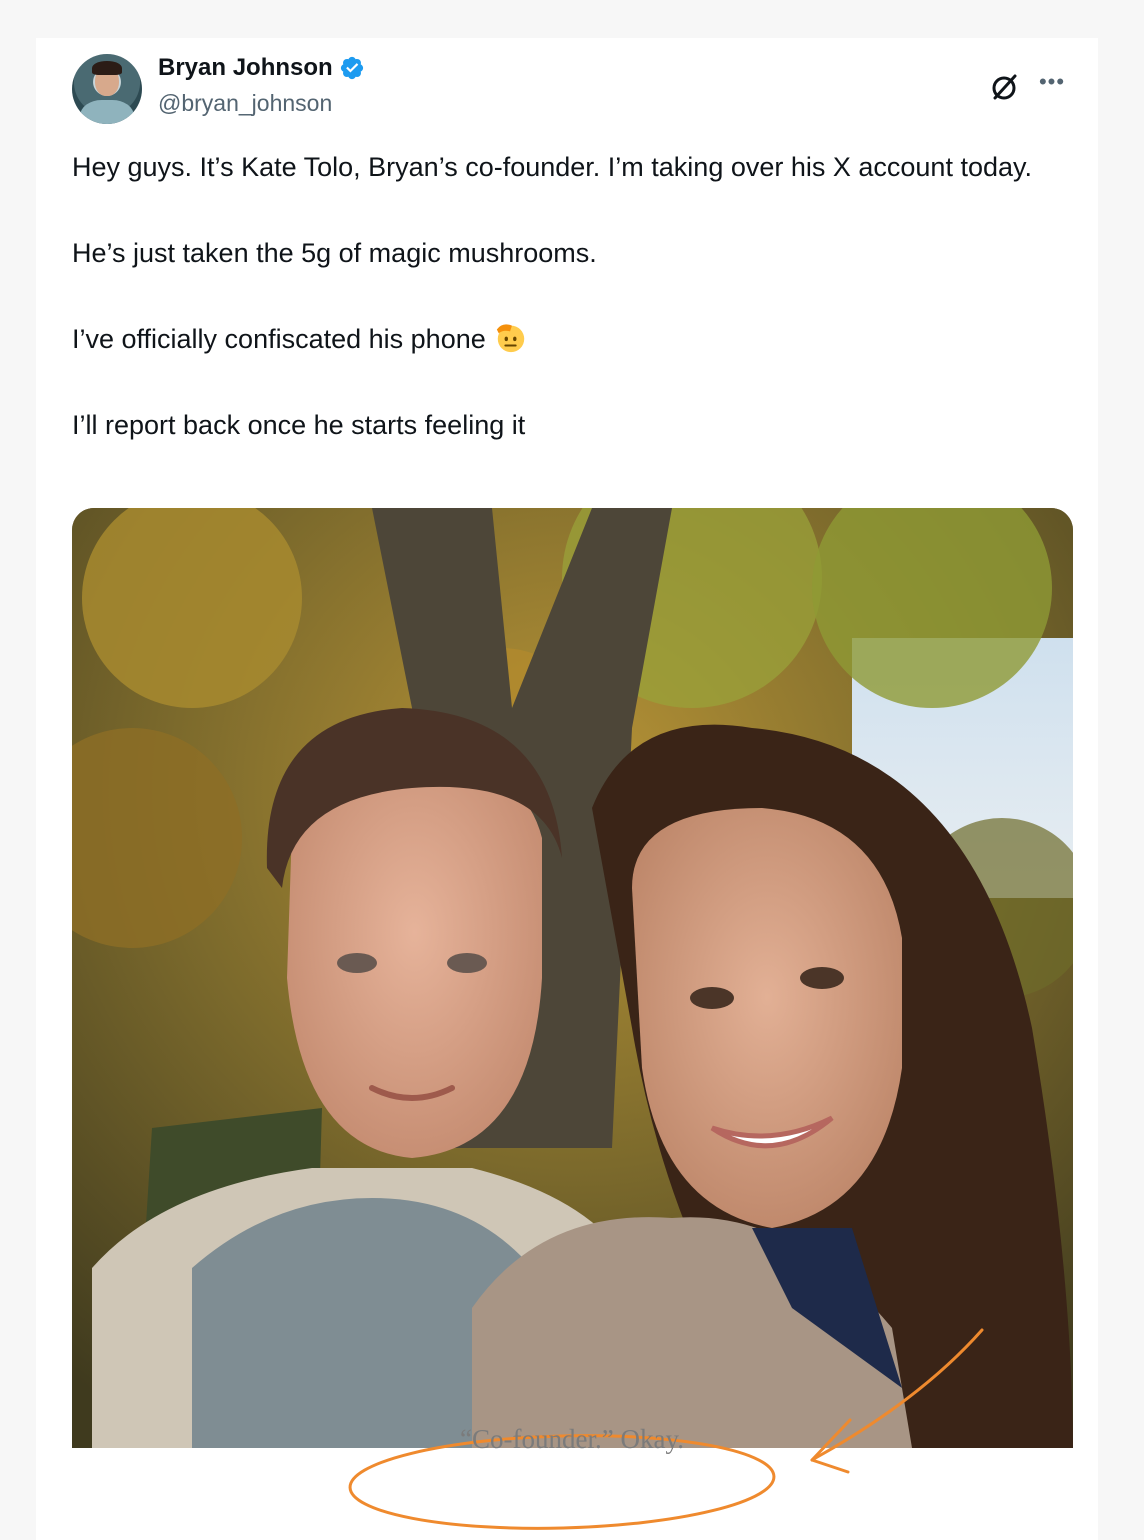 This screenshot has height=1540, width=1144. I want to click on author-row: Bryan Johnson, so click(261, 68).